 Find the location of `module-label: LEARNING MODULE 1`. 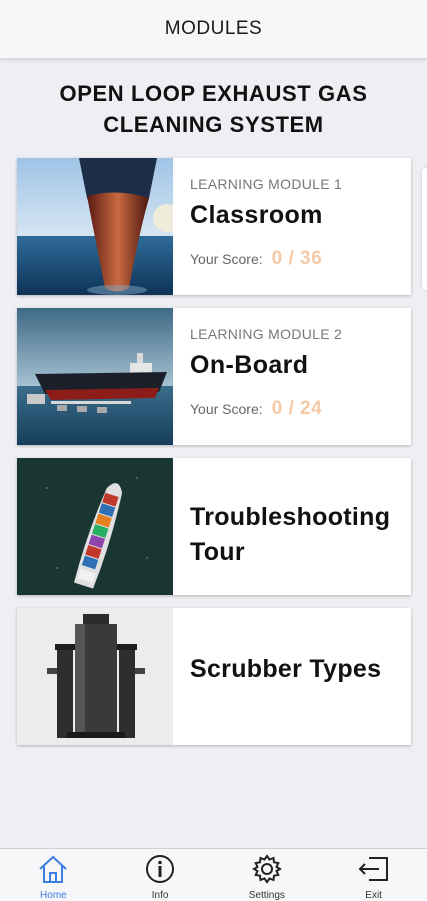

module-label: LEARNING MODULE 1 is located at coordinates (266, 184).